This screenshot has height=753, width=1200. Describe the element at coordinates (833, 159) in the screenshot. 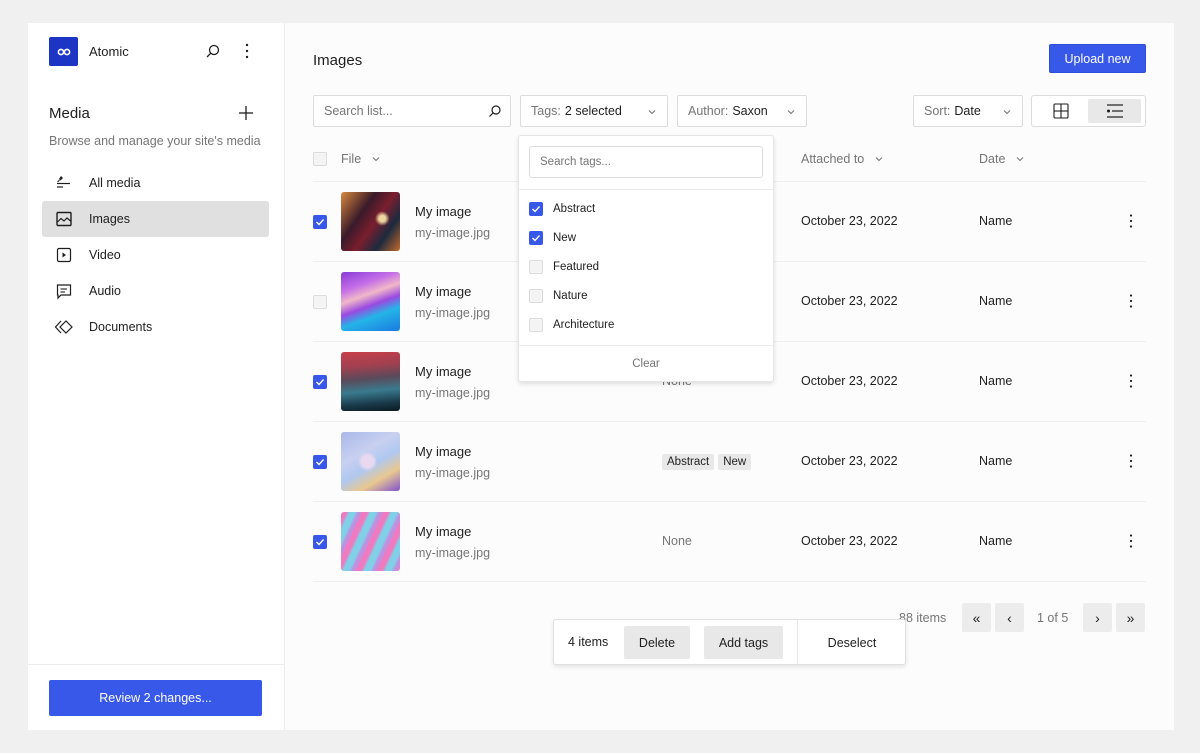

I see `column-label: Attached to` at that location.